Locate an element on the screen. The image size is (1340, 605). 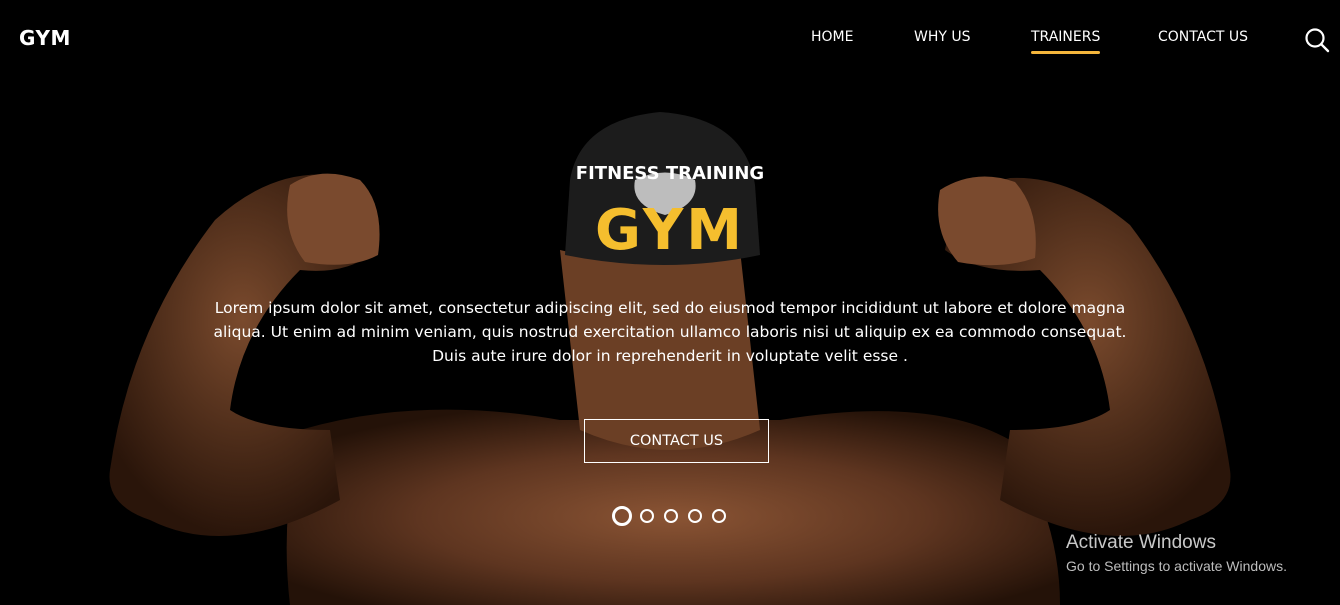
hero-title: GYM is located at coordinates (669, 230).